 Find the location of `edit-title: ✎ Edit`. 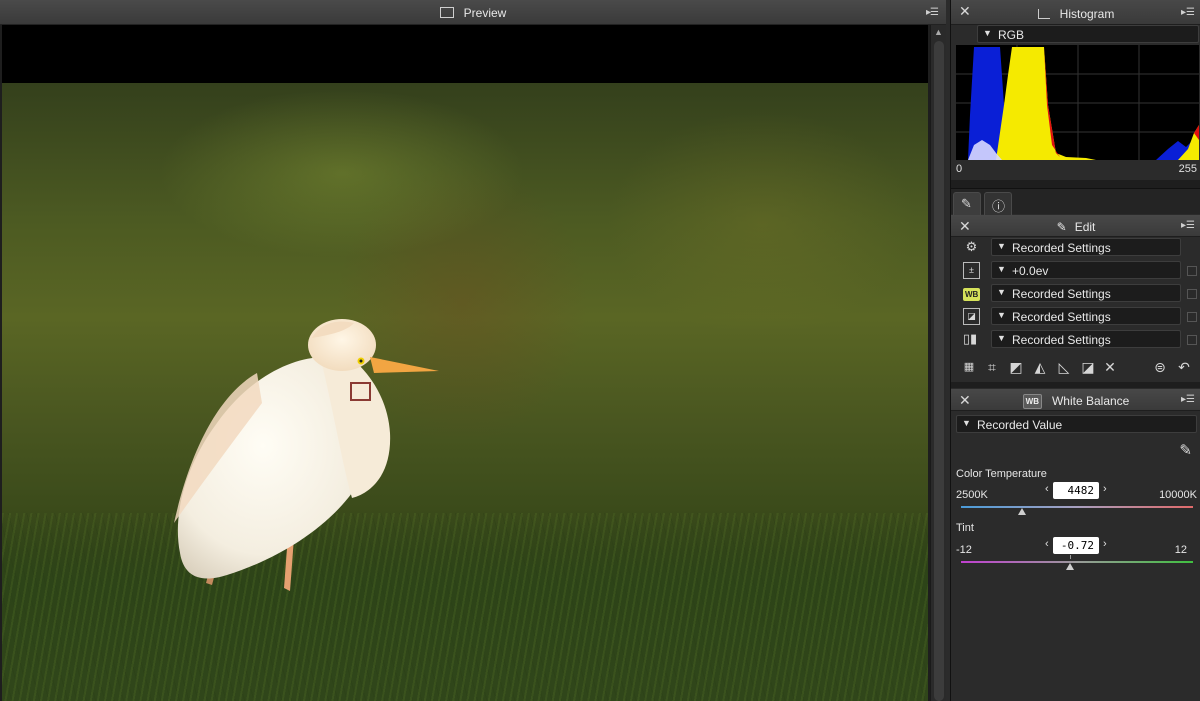

edit-title: ✎ Edit is located at coordinates (1075, 227).